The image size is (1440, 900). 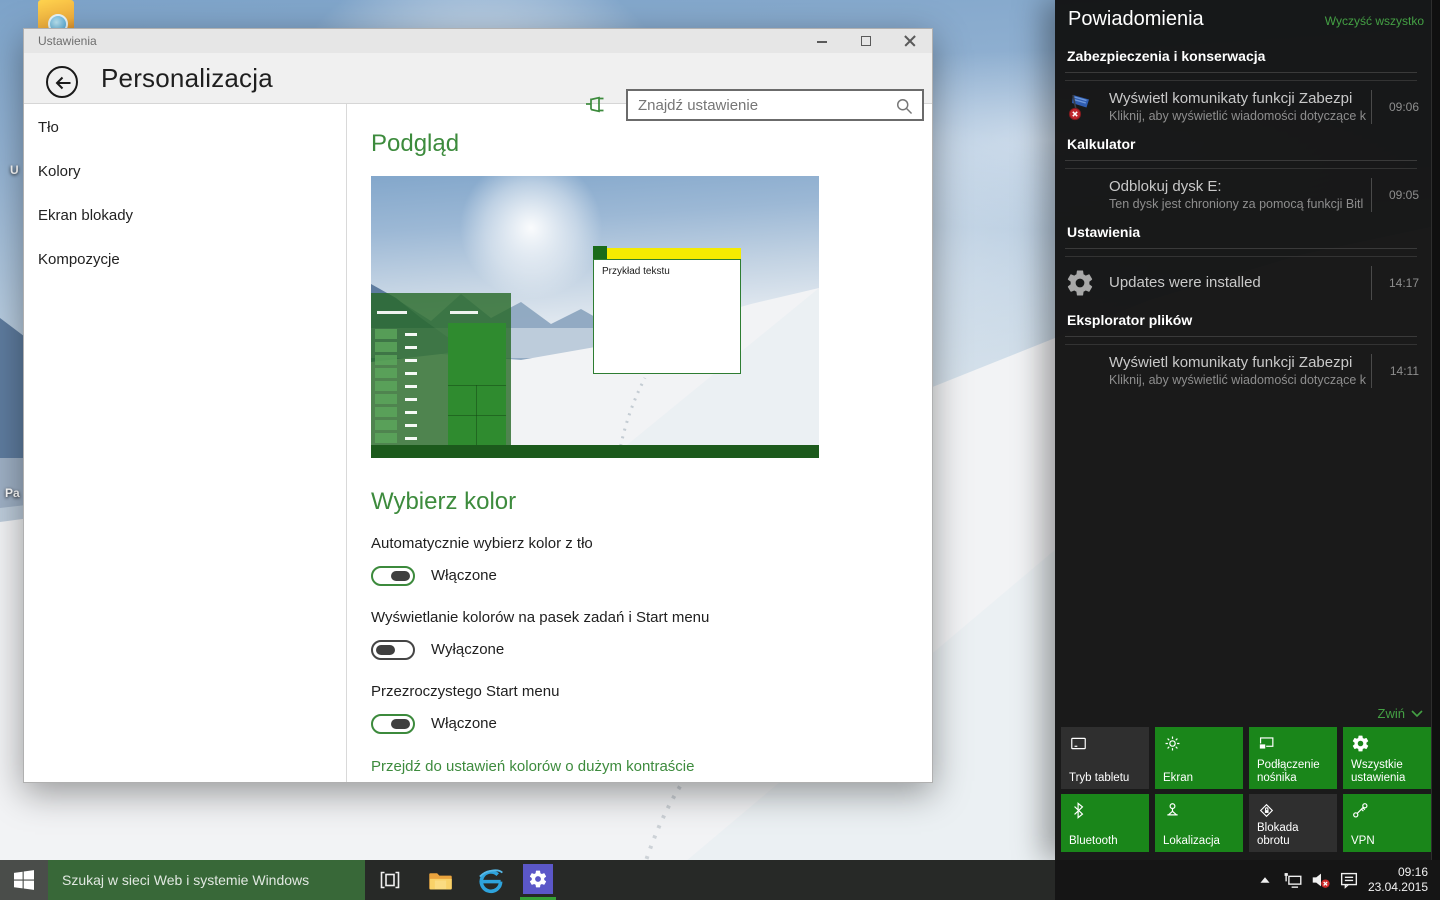 I want to click on action-center-scrollbar, so click(x=1435, y=430).